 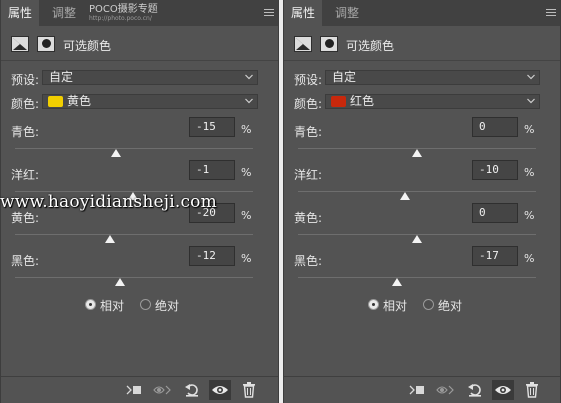 I want to click on panel-tabbar: 属性 调整, so click(x=422, y=13).